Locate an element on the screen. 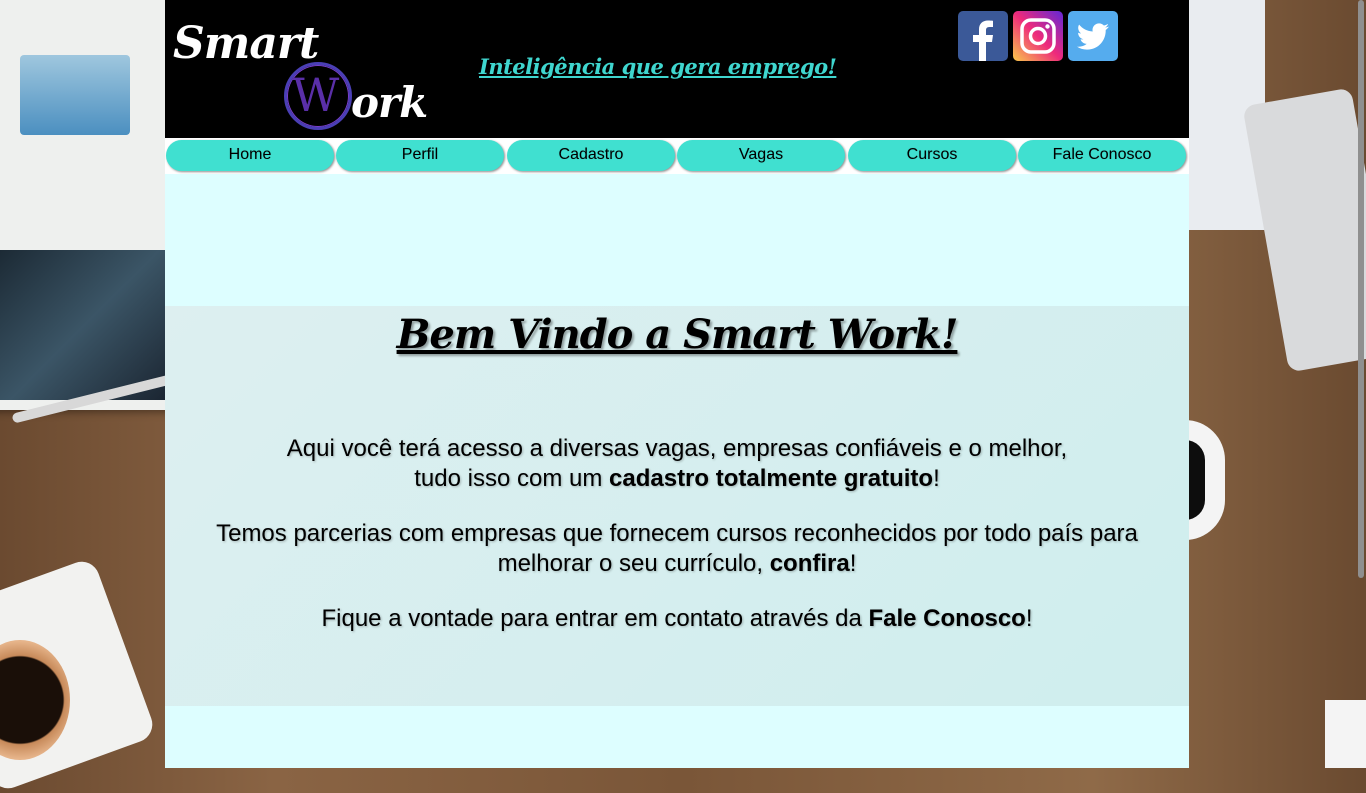 This screenshot has height=793, width=1366. instagram-icon is located at coordinates (1038, 36).